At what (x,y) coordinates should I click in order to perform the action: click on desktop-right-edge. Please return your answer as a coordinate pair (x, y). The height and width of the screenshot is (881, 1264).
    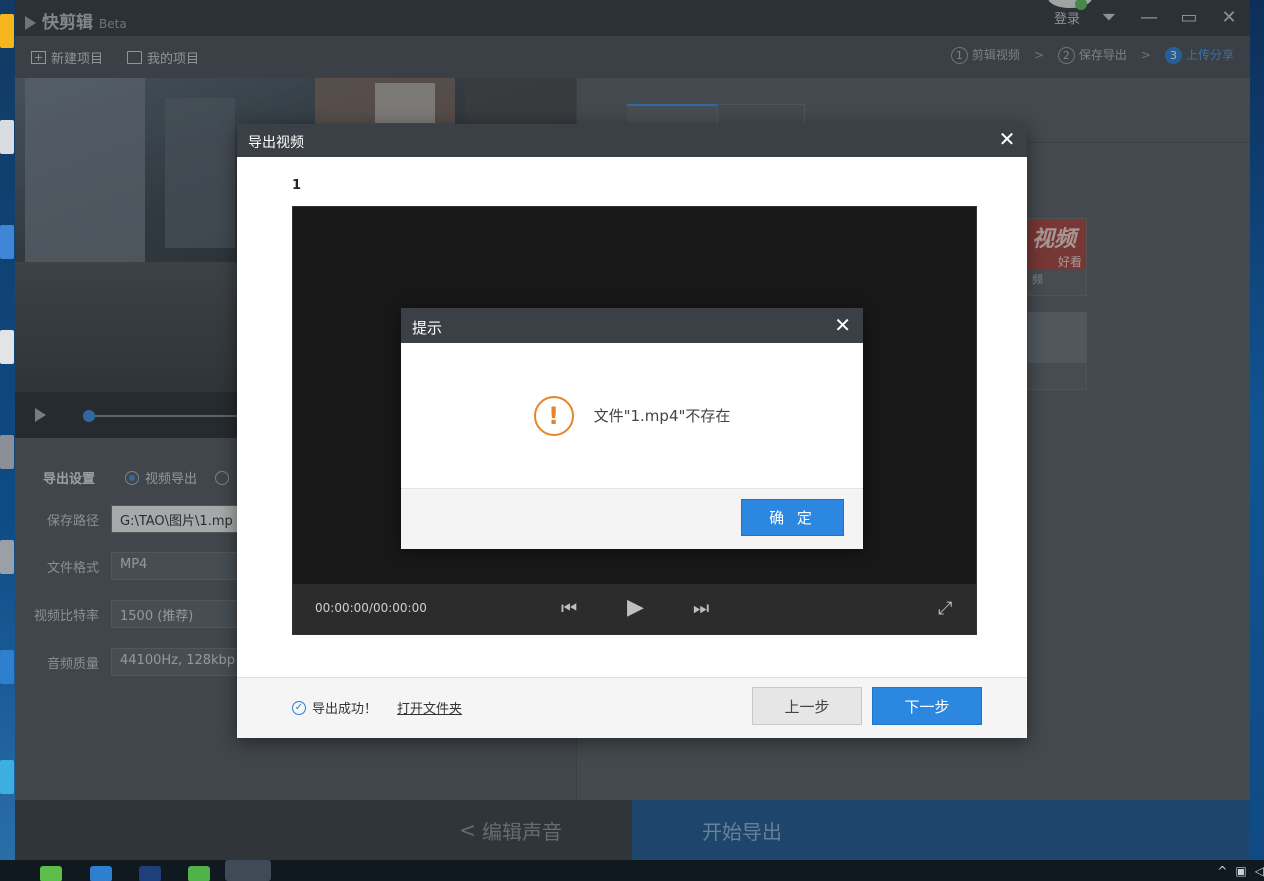
    Looking at the image, I should click on (1256, 430).